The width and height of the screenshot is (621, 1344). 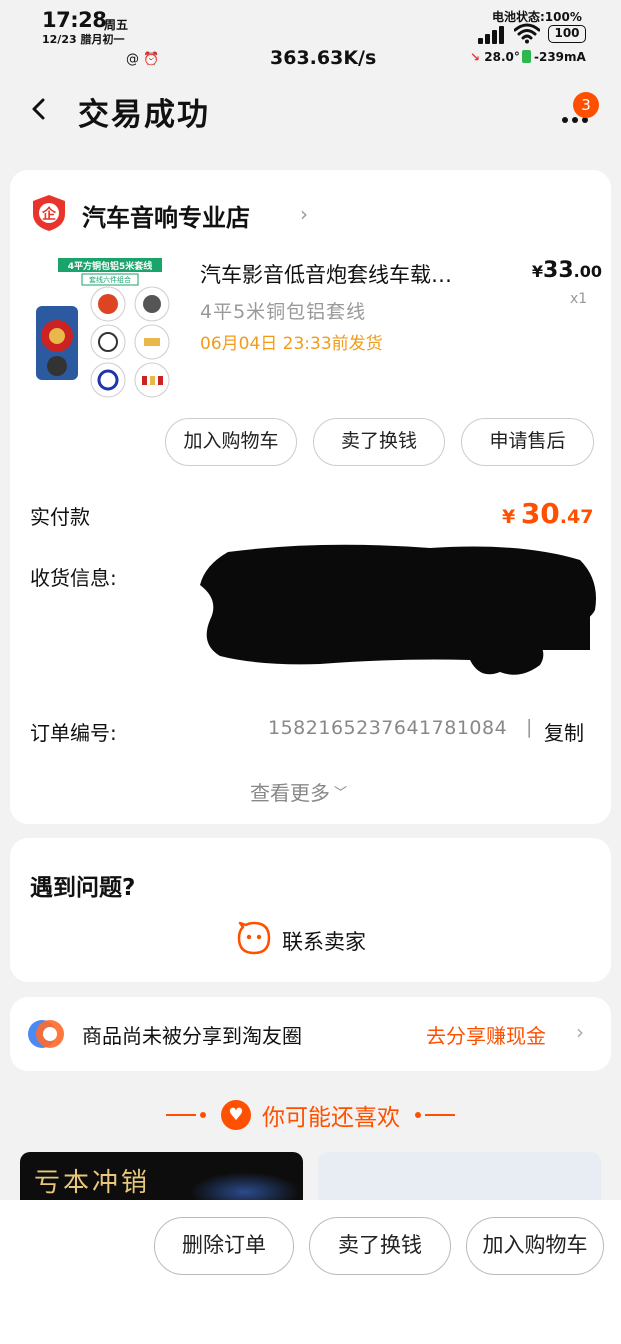 What do you see at coordinates (39, 109) in the screenshot?
I see `back-arrow-icon` at bounding box center [39, 109].